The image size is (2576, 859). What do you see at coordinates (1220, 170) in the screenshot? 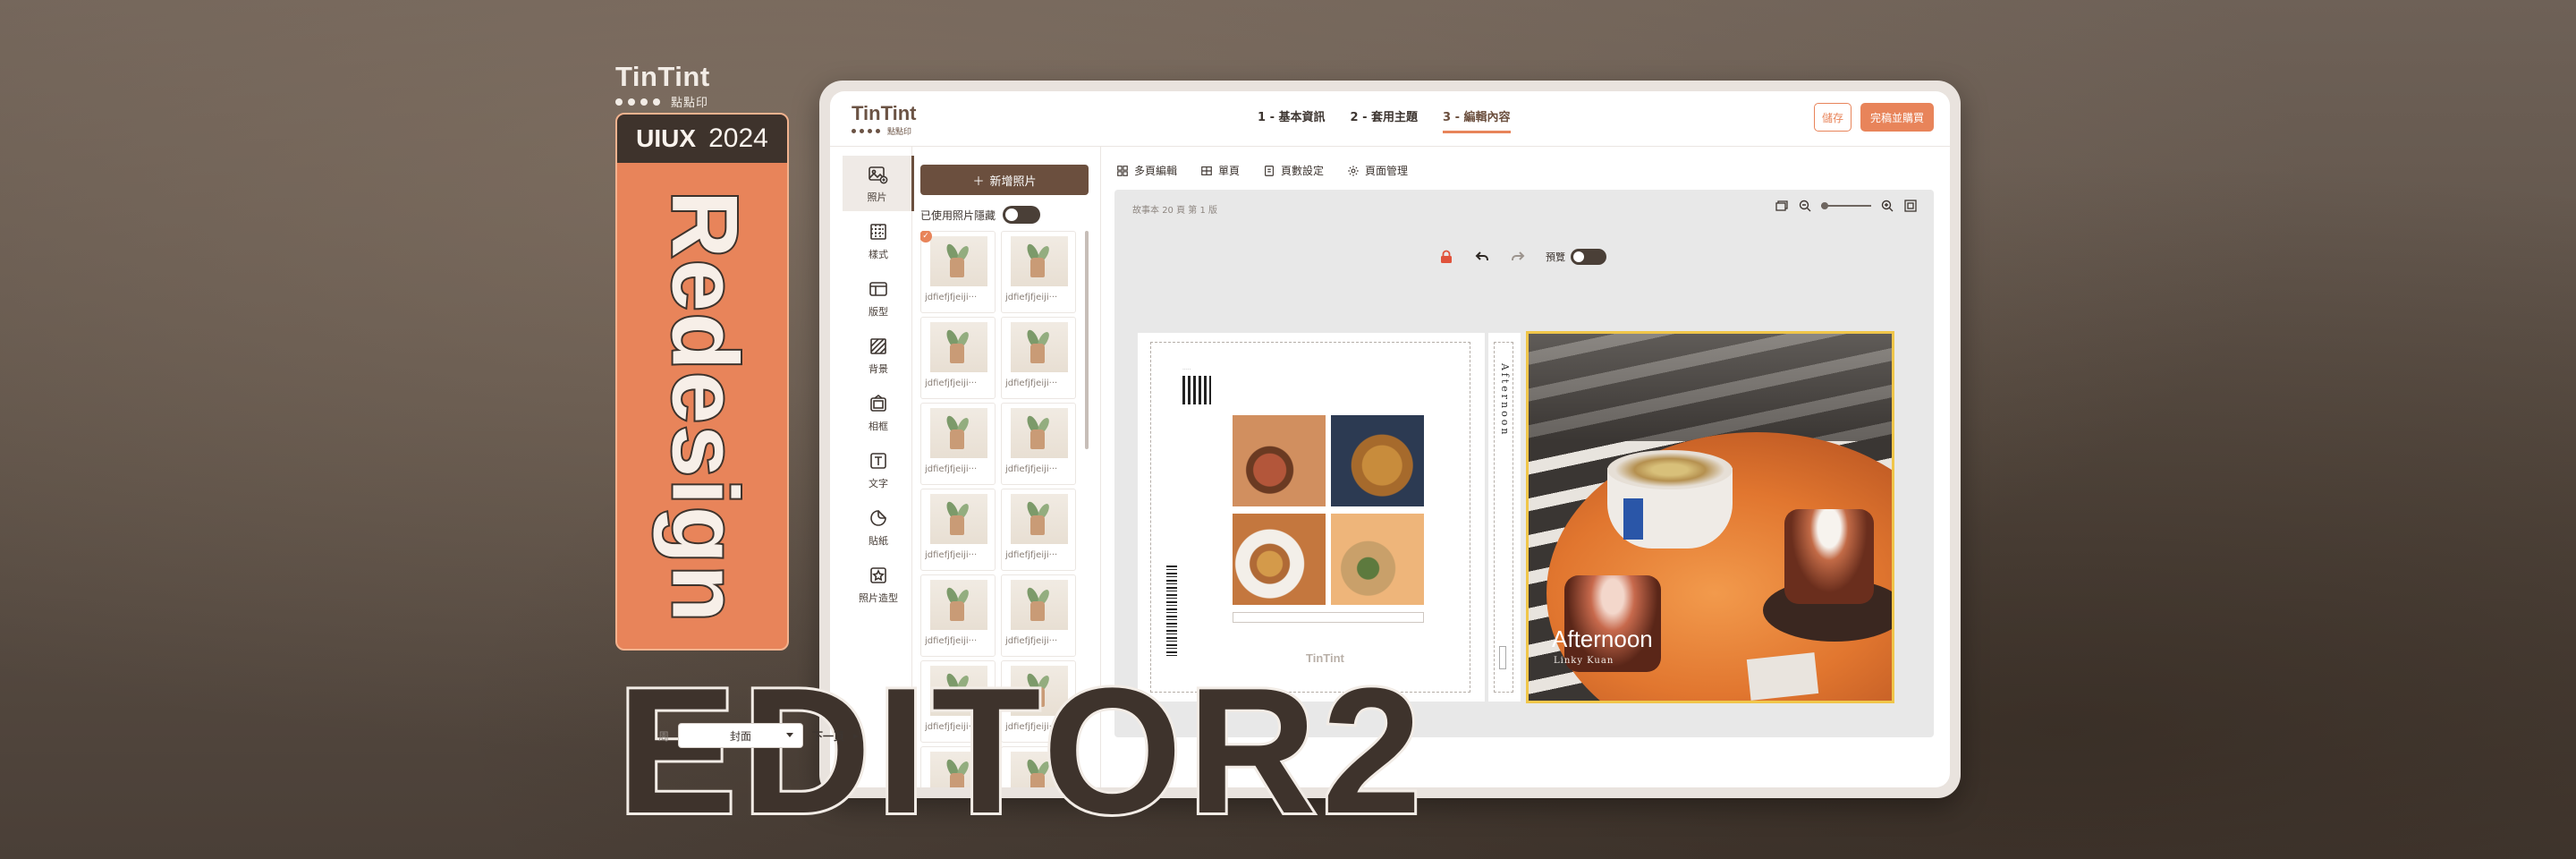
I see `single-page-button: 單頁` at bounding box center [1220, 170].